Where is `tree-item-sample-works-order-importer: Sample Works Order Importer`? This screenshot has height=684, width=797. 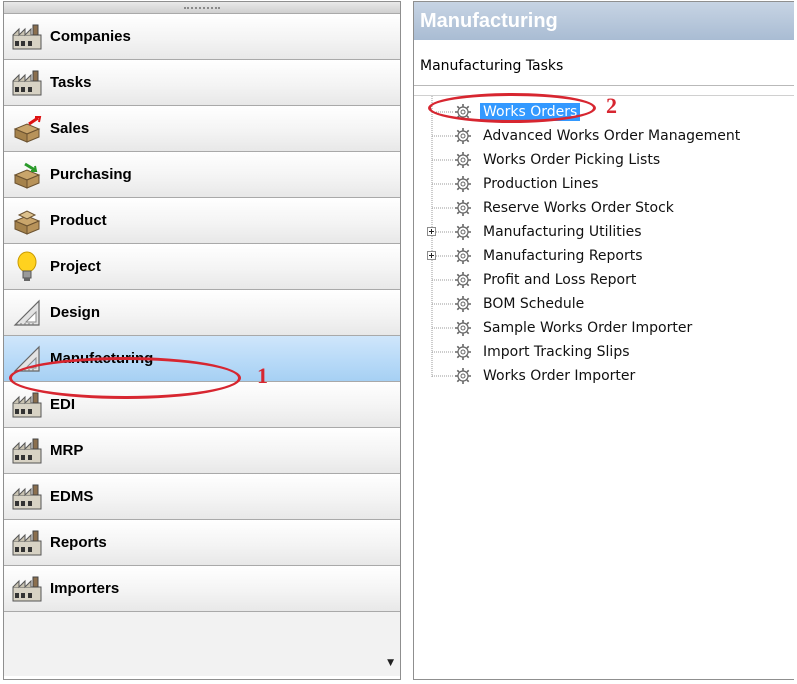
tree-item-sample-works-order-importer: Sample Works Order Importer is located at coordinates (573, 328).